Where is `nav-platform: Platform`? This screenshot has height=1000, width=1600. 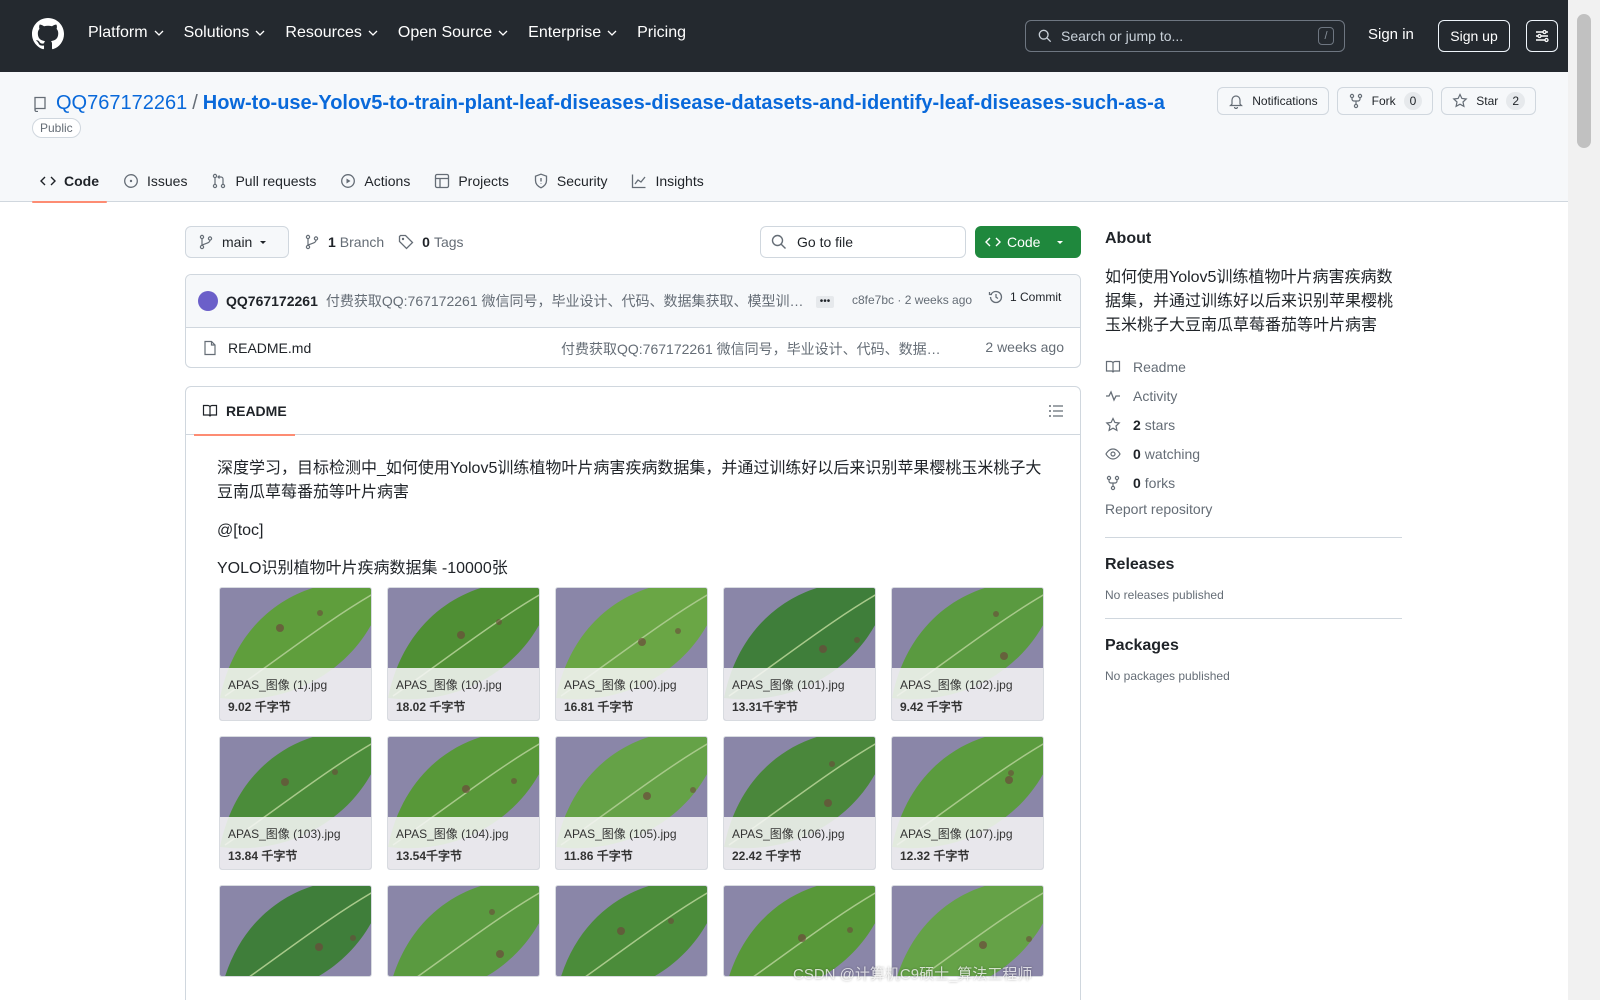 nav-platform: Platform is located at coordinates (126, 33).